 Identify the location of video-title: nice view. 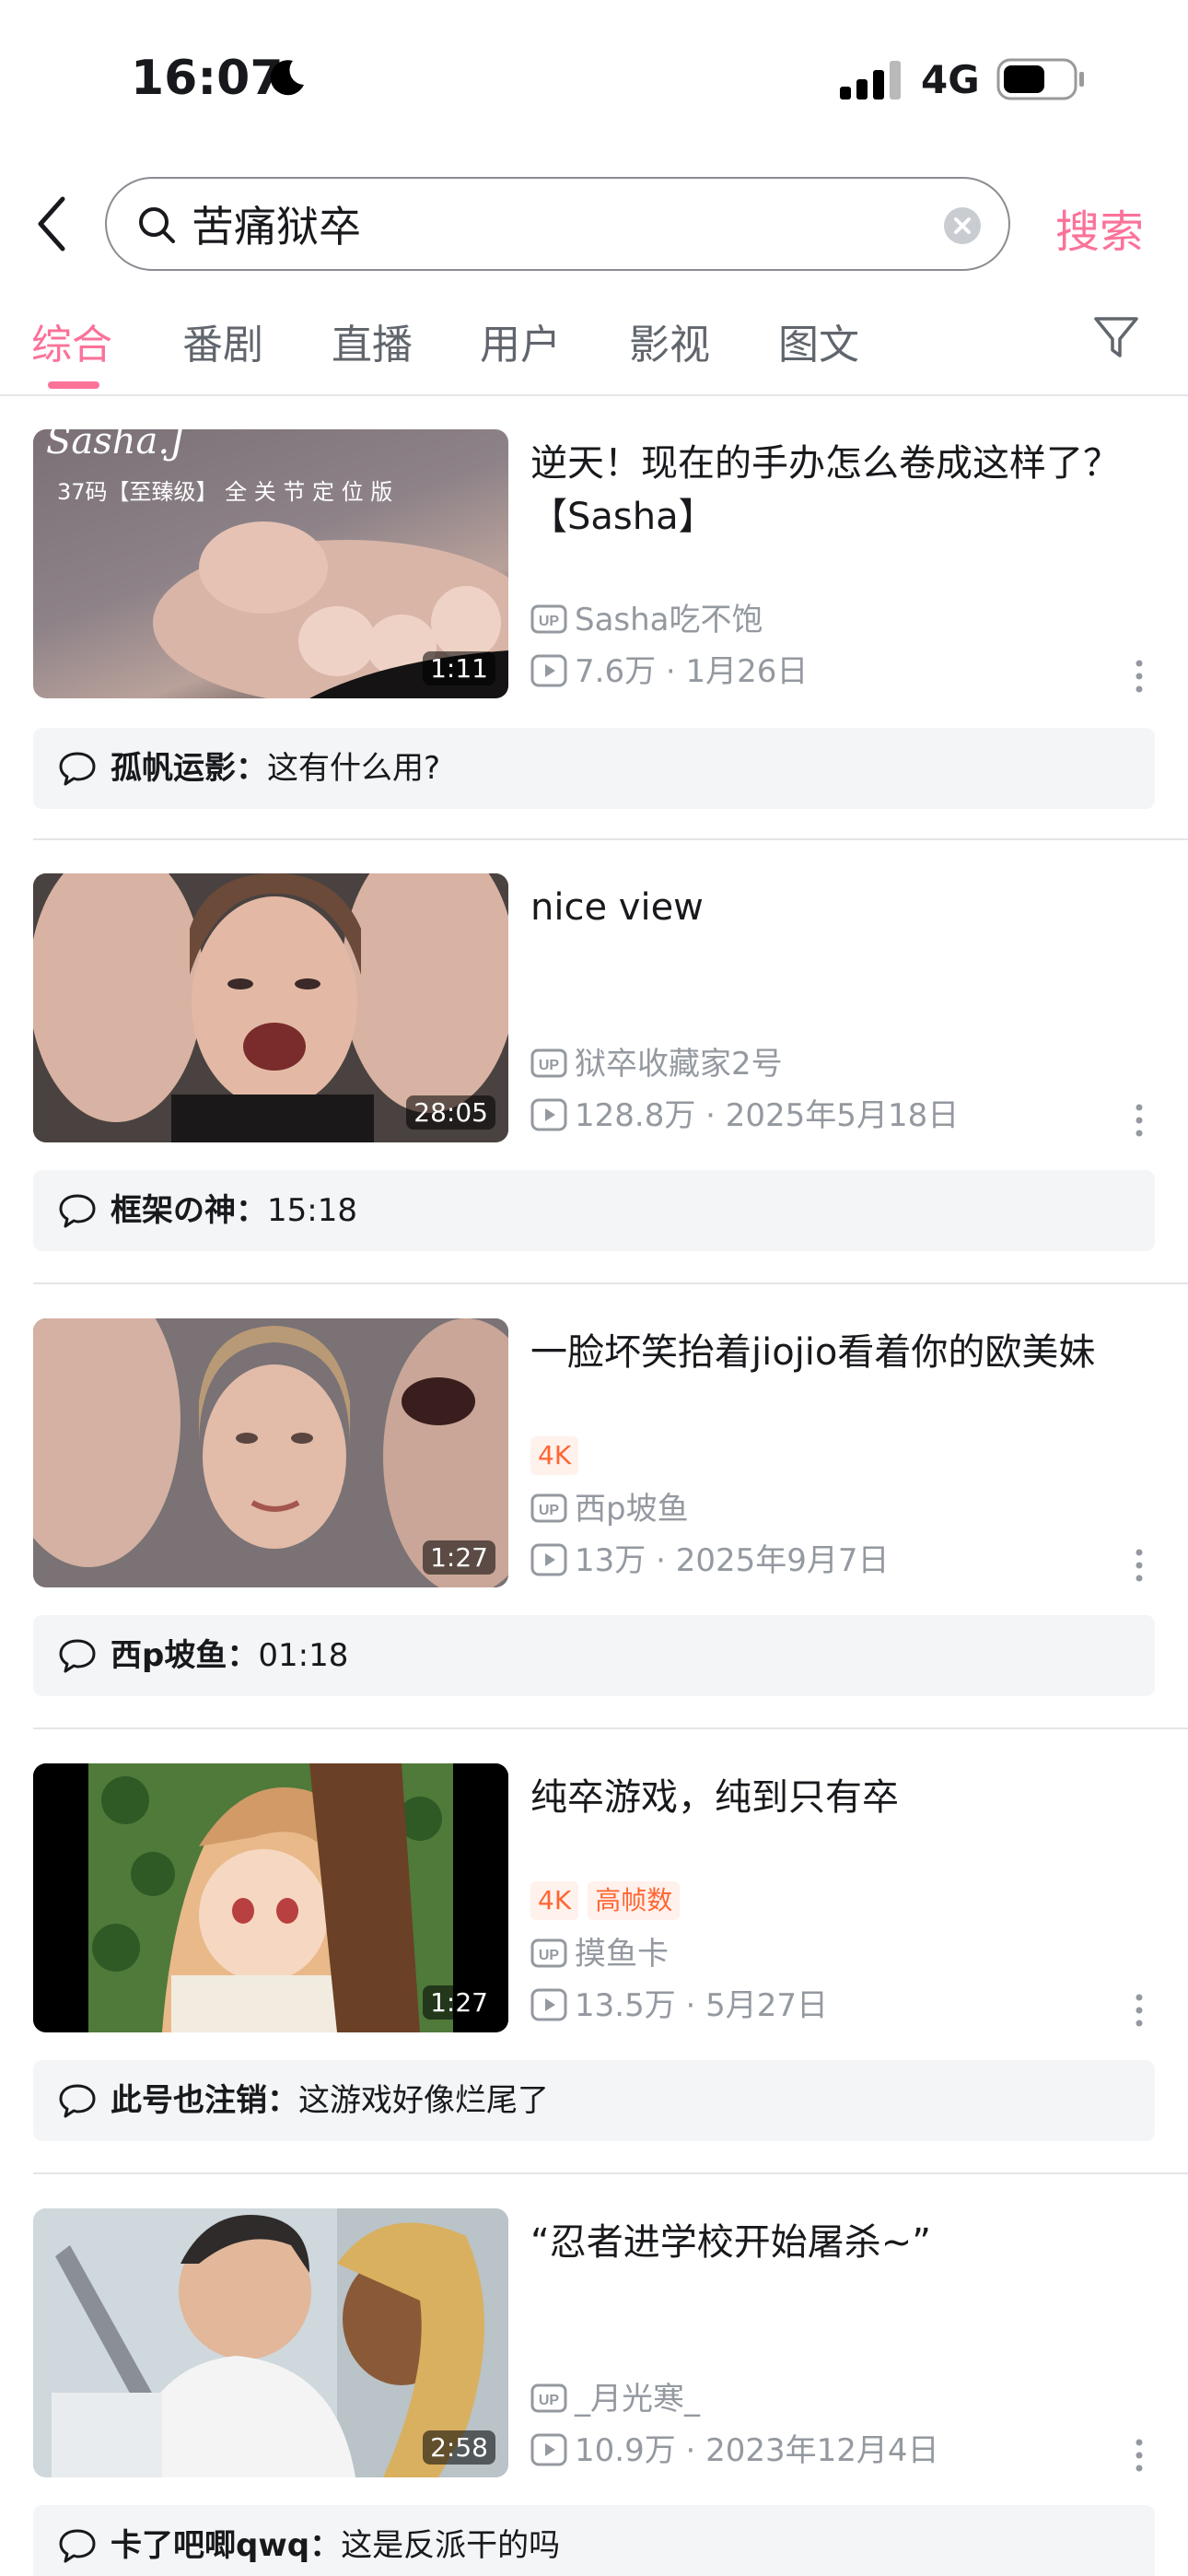
(843, 907).